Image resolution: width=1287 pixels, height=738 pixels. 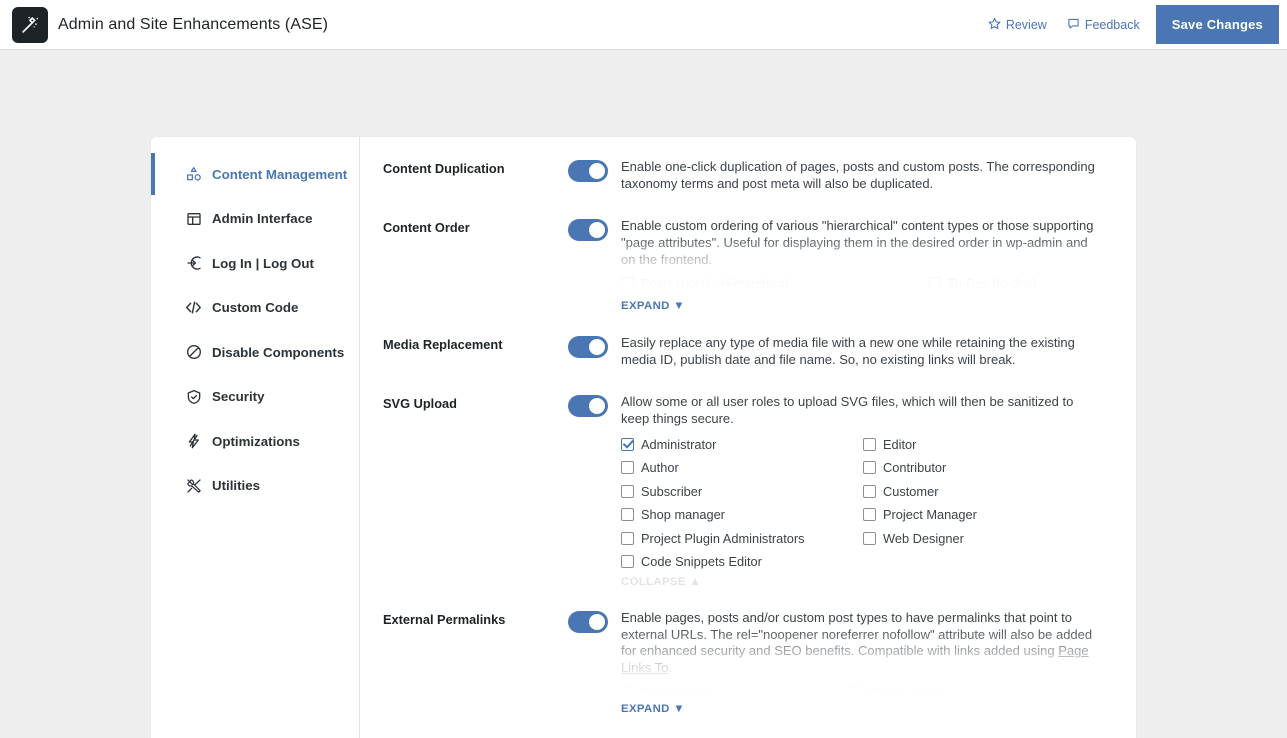 I want to click on toggle-content-duplication, so click(x=588, y=171).